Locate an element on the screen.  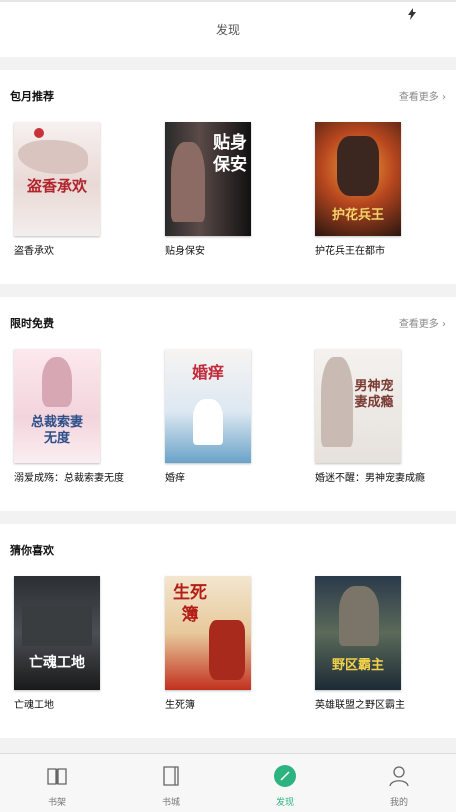
book-cover: 男神宠妻成瘾 is located at coordinates (358, 406).